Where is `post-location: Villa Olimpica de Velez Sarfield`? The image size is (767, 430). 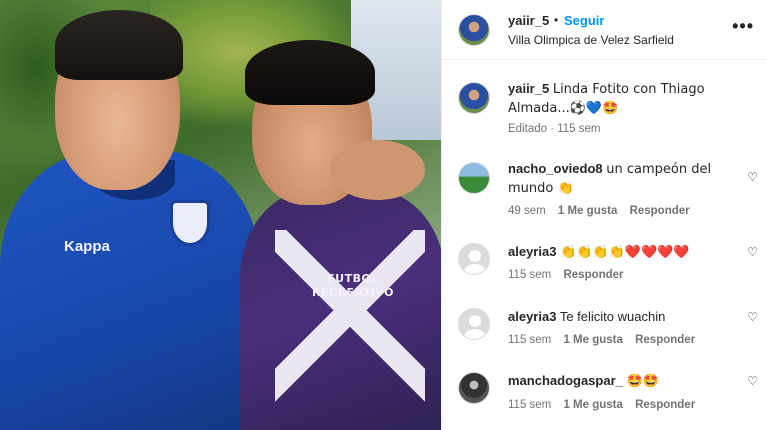 post-location: Villa Olimpica de Velez Sarfield is located at coordinates (591, 40).